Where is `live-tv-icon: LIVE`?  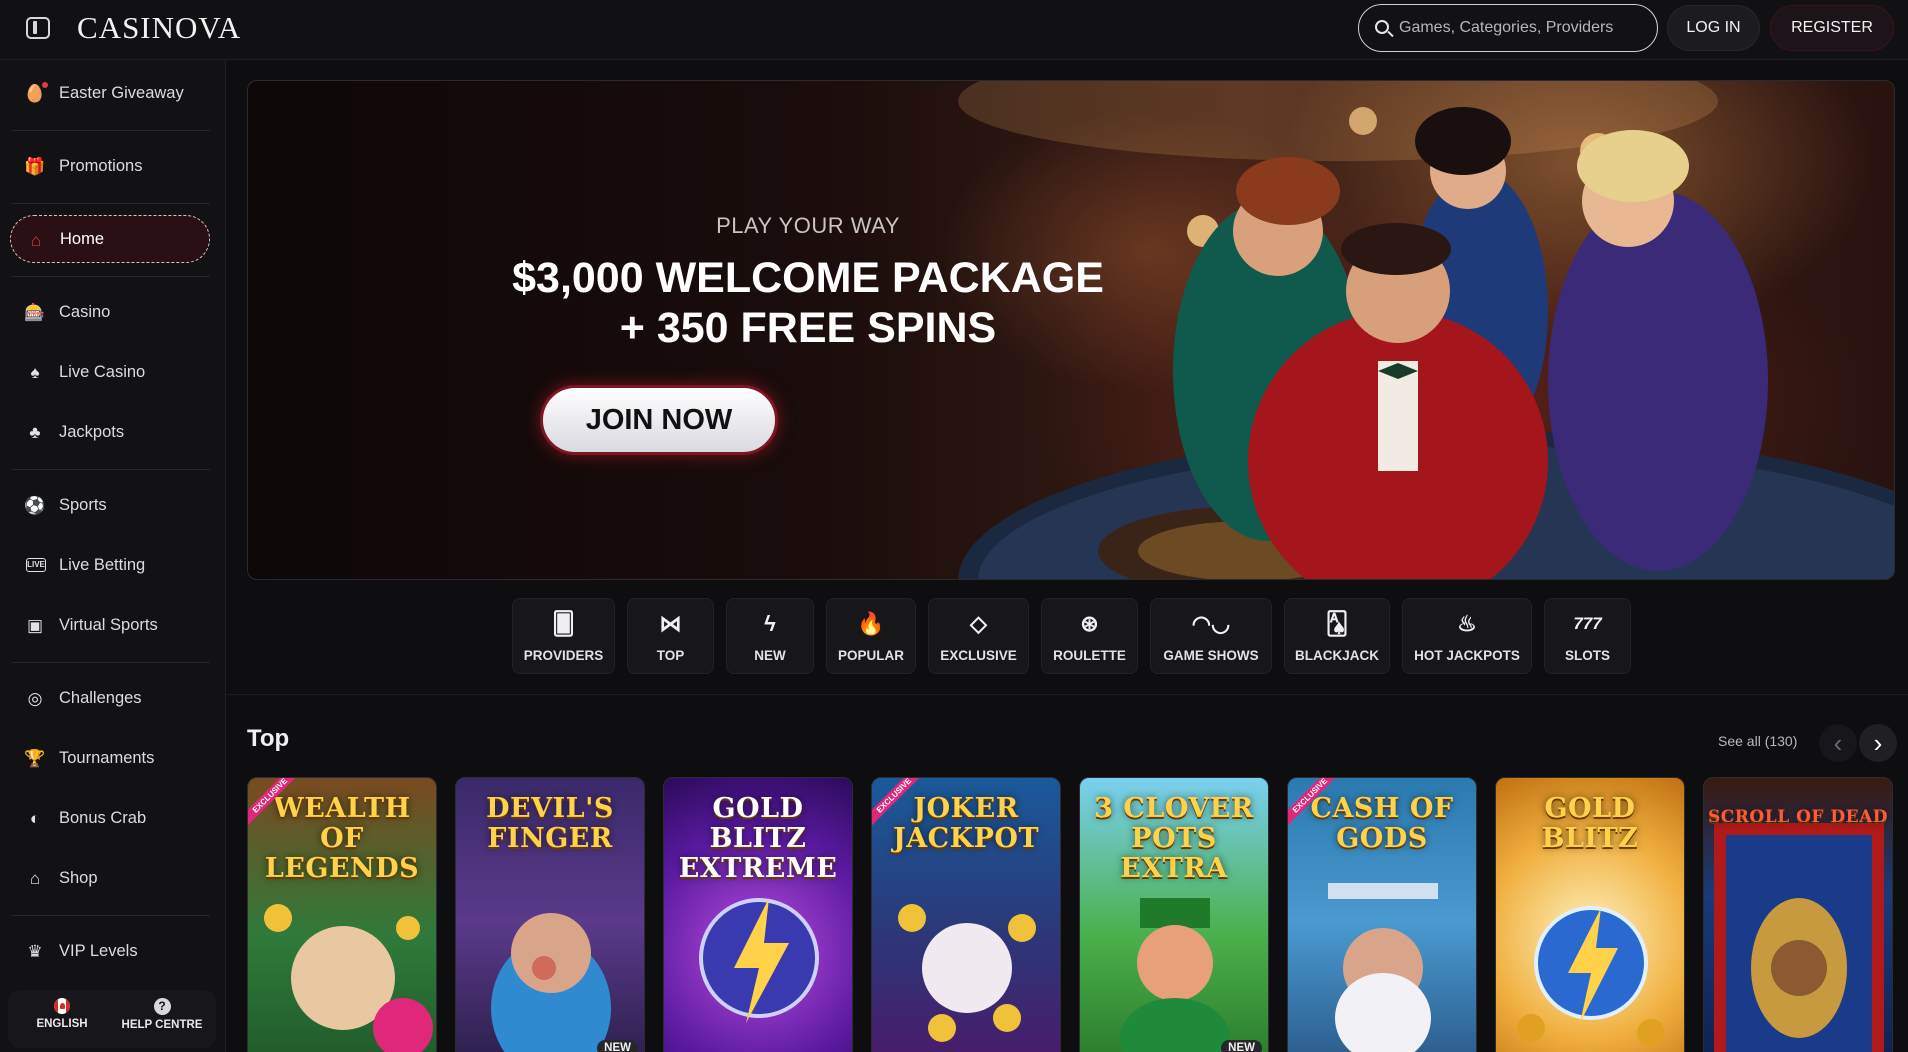 live-tv-icon: LIVE is located at coordinates (36, 565).